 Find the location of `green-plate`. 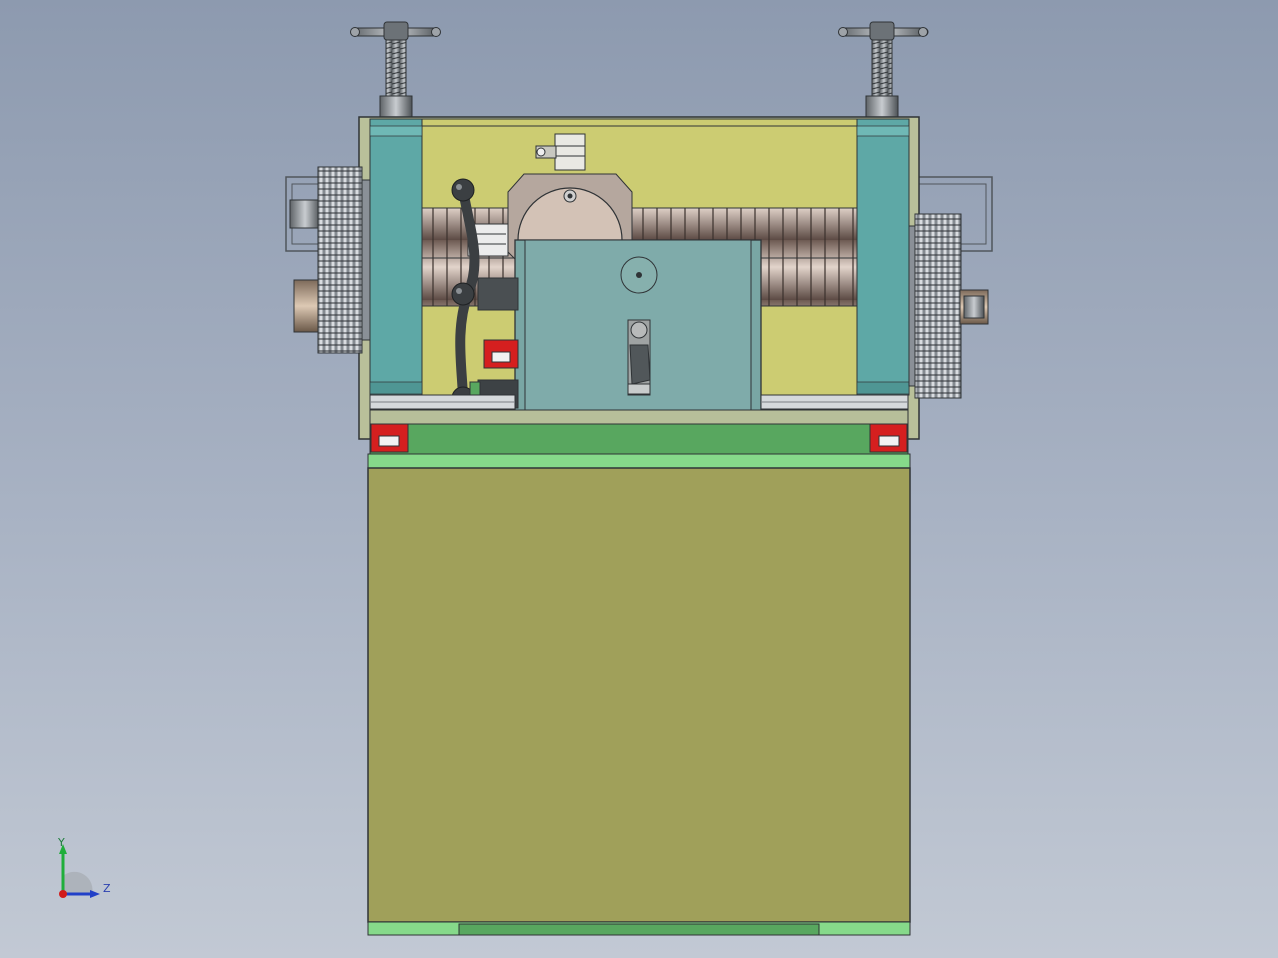

green-plate is located at coordinates (639, 439).